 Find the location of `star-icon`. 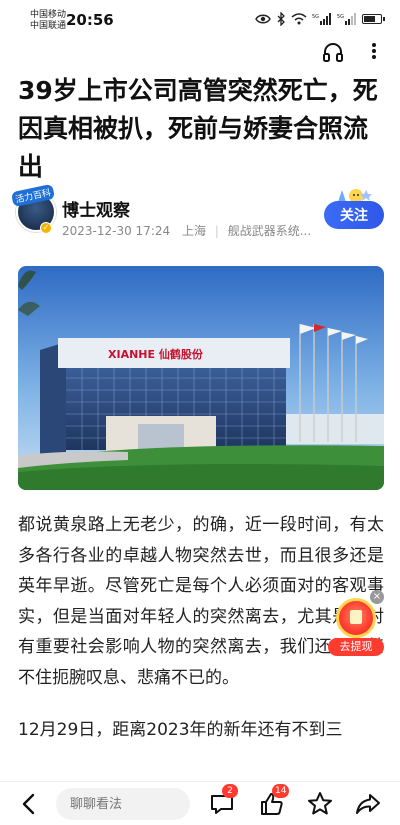

star-icon is located at coordinates (320, 803).